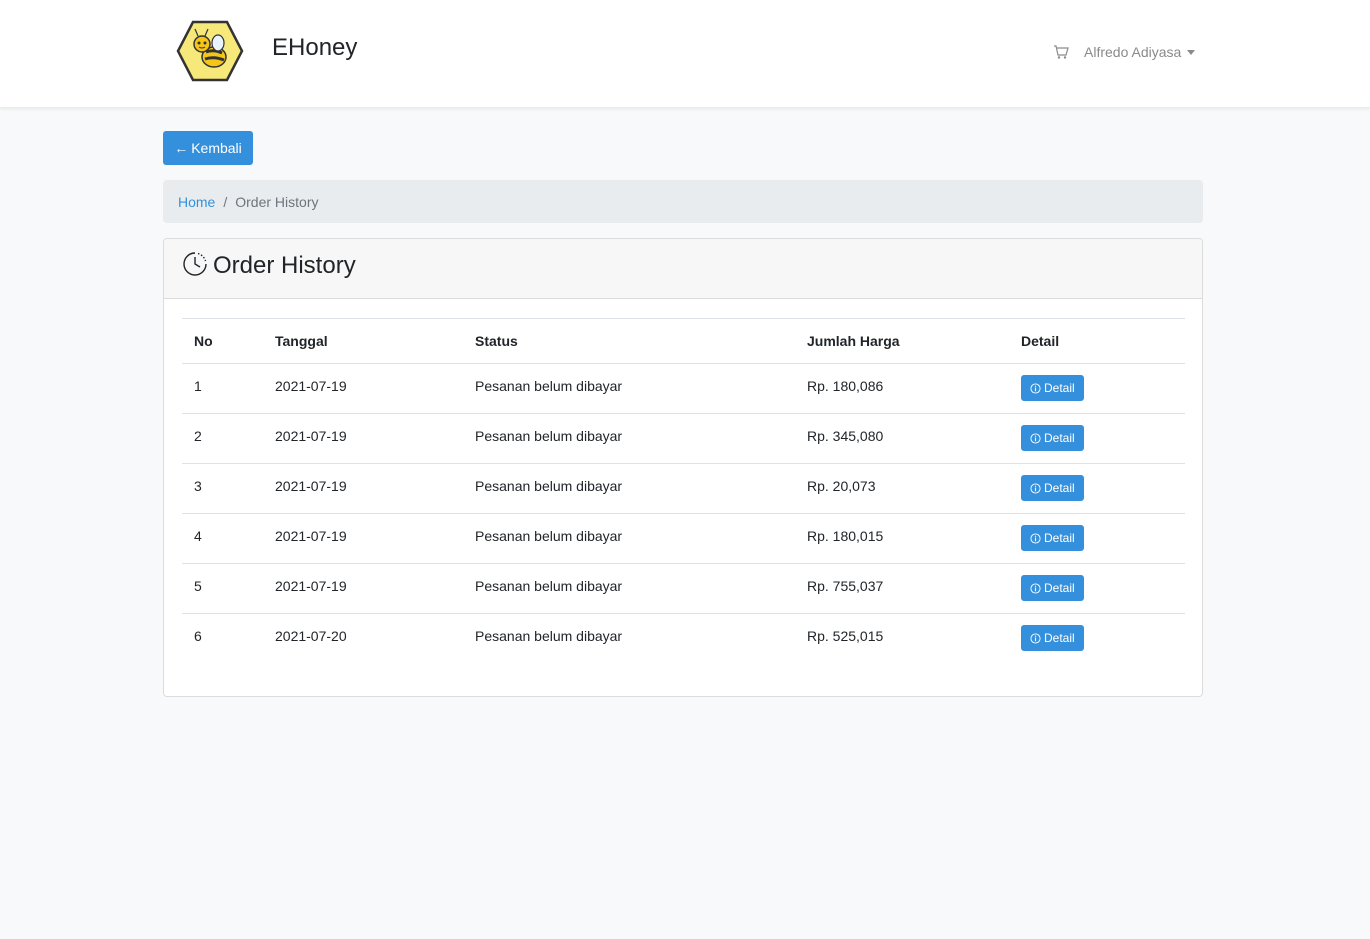  What do you see at coordinates (198, 386) in the screenshot?
I see `cell-no: 1` at bounding box center [198, 386].